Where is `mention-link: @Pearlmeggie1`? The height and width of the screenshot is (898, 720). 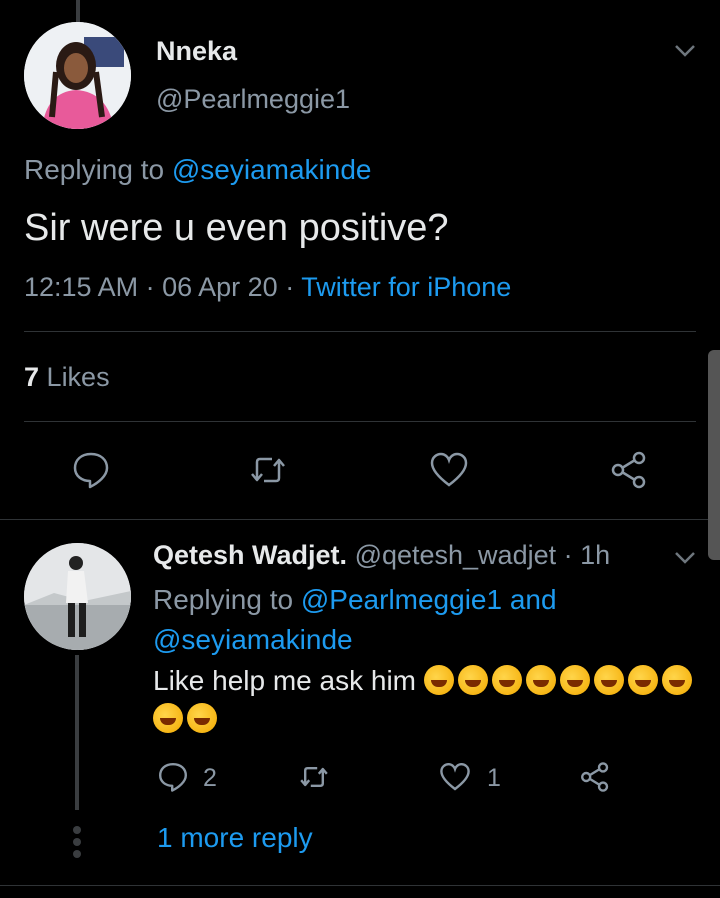 mention-link: @Pearlmeggie1 is located at coordinates (401, 599).